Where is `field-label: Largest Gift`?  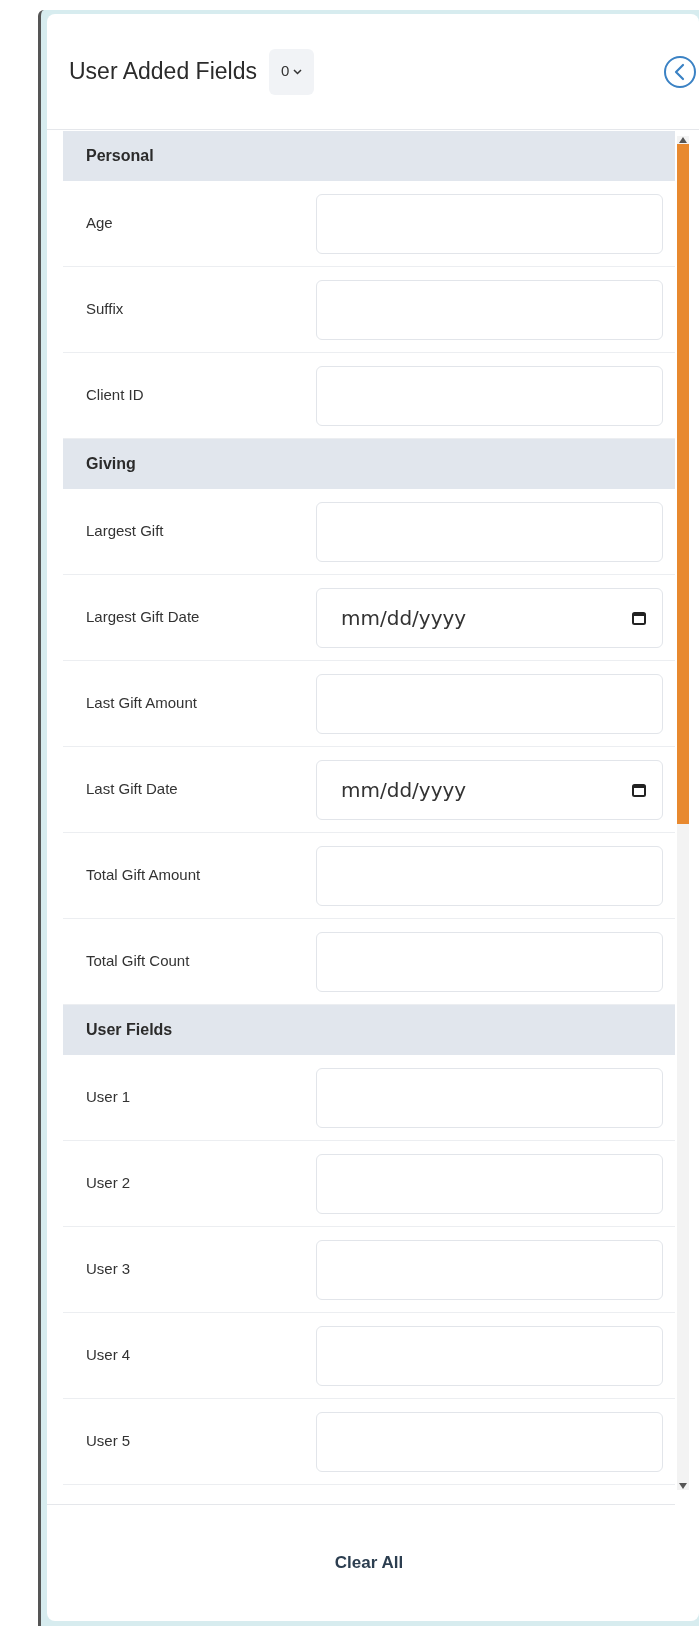
field-label: Largest Gift is located at coordinates (125, 531).